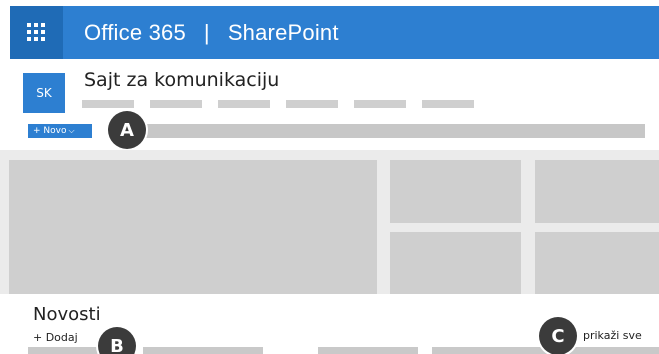  Describe the element at coordinates (135, 32) in the screenshot. I see `suite-app-name: Office 365` at that location.